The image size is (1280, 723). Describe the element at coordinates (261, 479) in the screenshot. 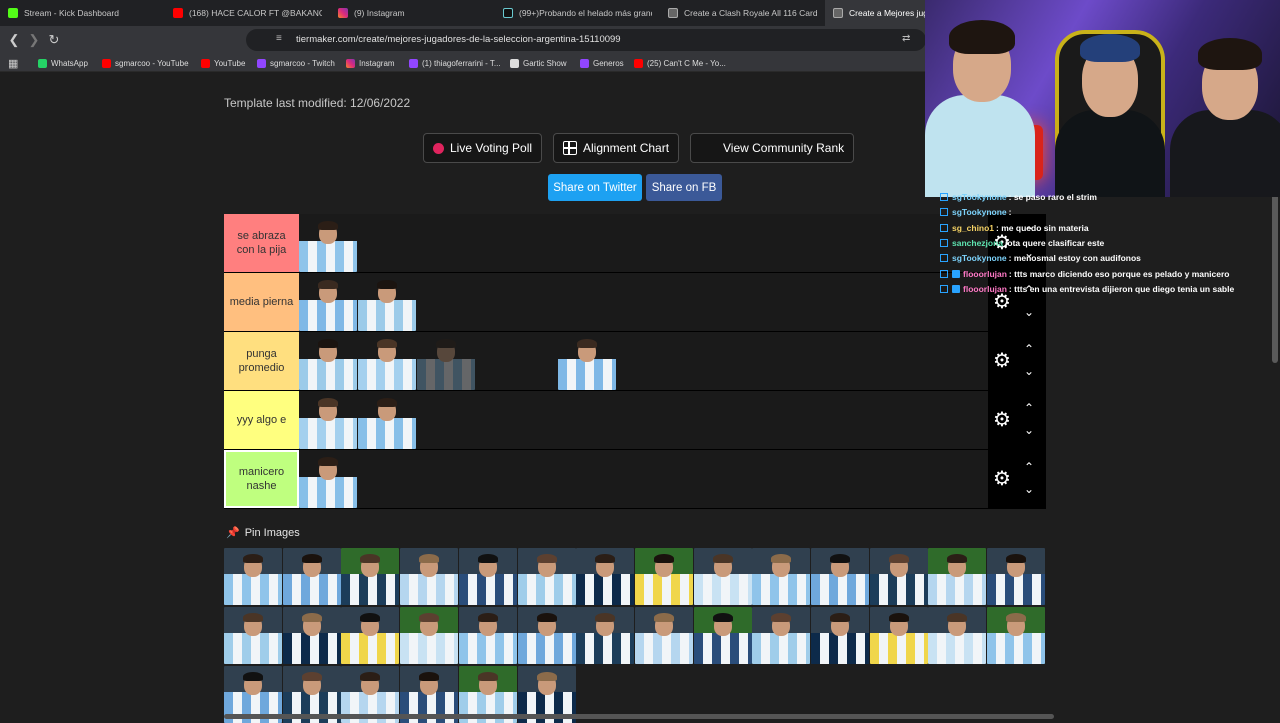

I see `tier-label: manicero nashe` at that location.